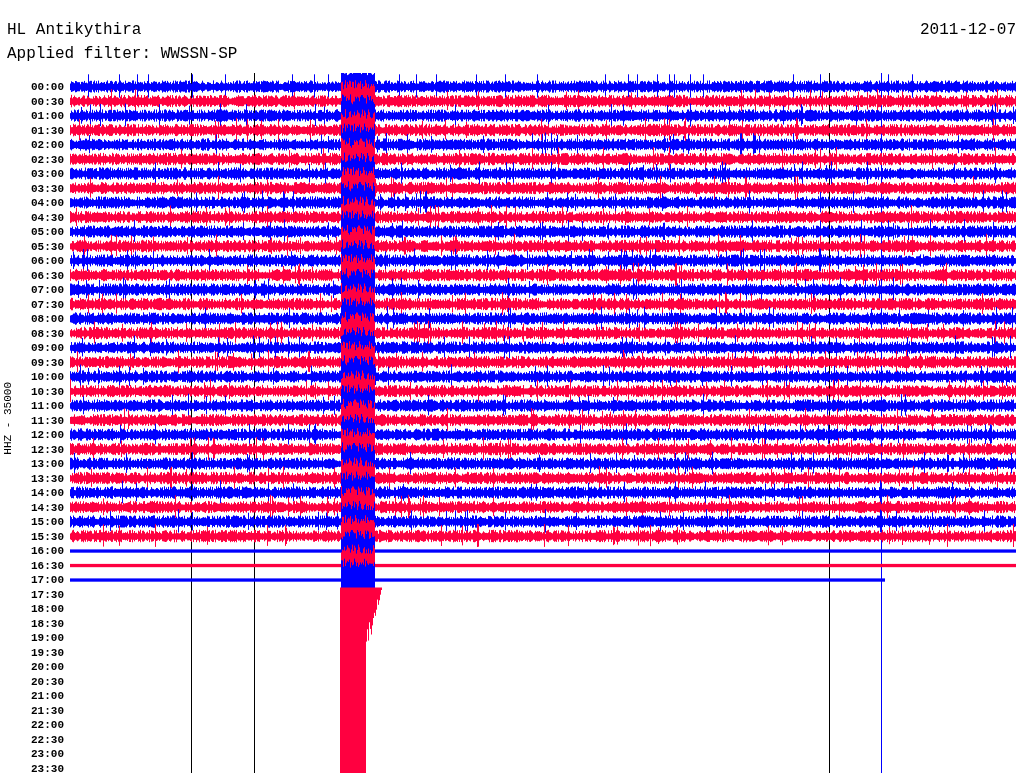 Image resolution: width=1024 pixels, height=780 pixels. What do you see at coordinates (47, 478) in the screenshot?
I see `time-label: 13:30` at bounding box center [47, 478].